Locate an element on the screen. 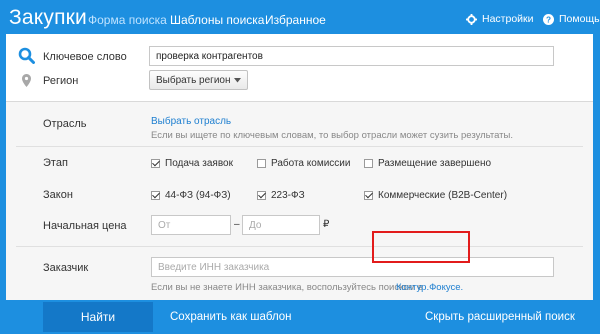  hide-advanced-search-link: Скрыть расширенный поиск is located at coordinates (500, 317).